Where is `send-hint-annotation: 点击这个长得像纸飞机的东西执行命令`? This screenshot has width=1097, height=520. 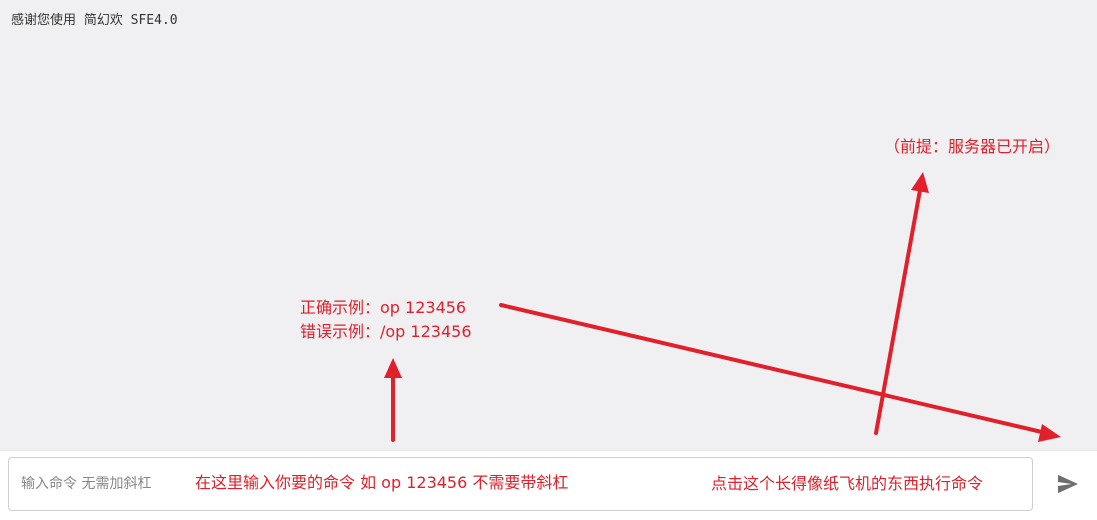
send-hint-annotation: 点击这个长得像纸飞机的东西执行命令 is located at coordinates (847, 483).